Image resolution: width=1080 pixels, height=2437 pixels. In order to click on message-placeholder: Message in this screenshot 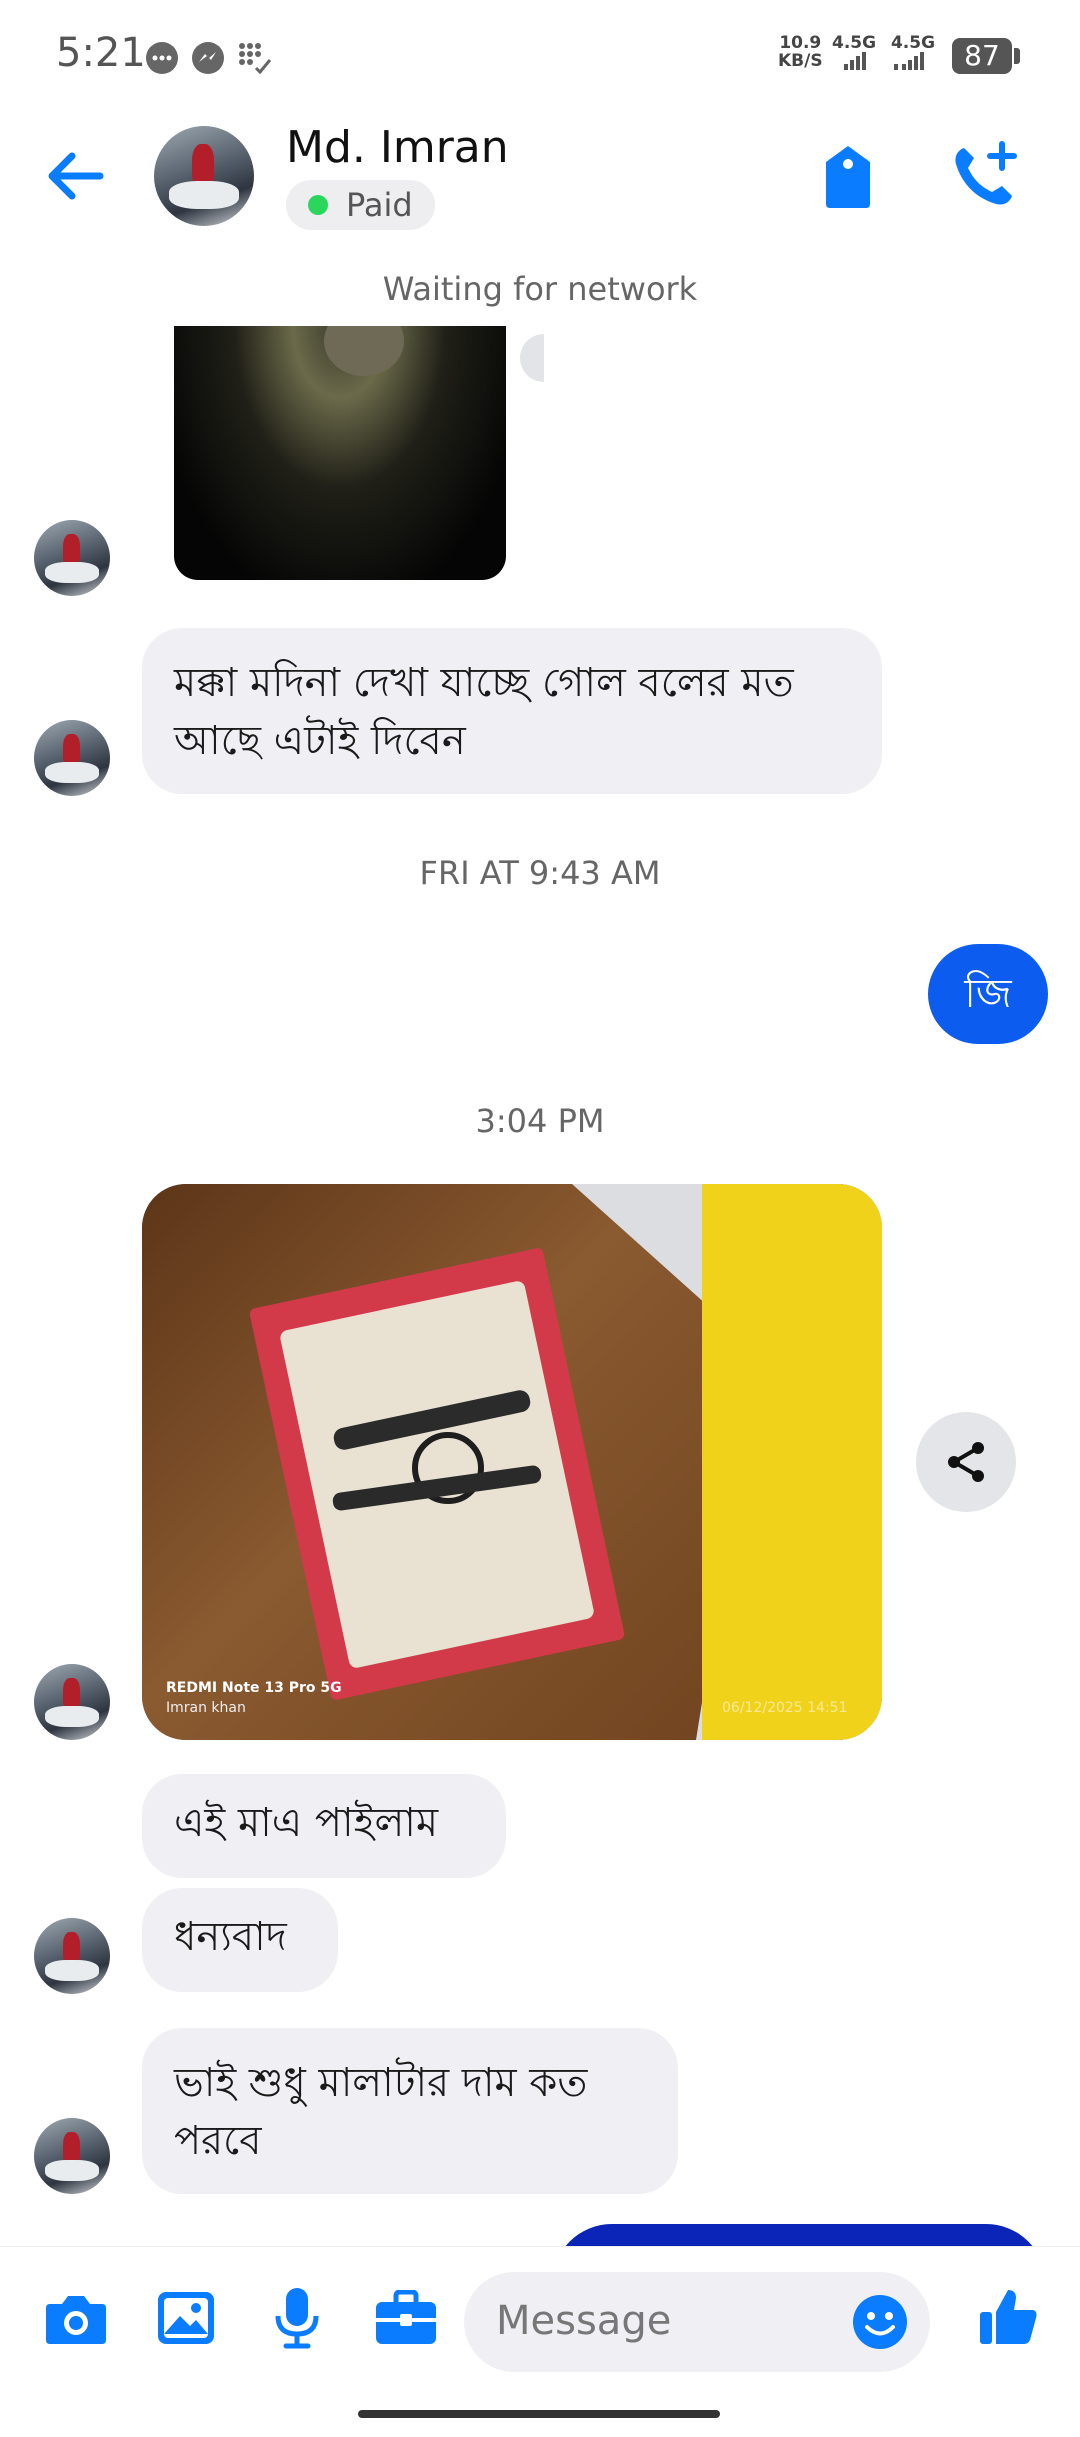, I will do `click(584, 2321)`.